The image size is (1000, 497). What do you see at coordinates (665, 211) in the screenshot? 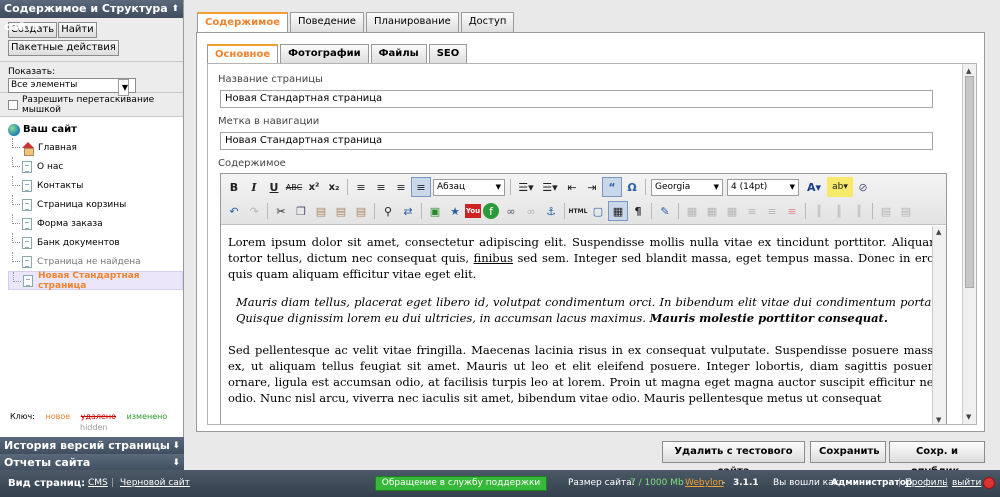
I see `edit-css-icon: ✎` at bounding box center [665, 211].